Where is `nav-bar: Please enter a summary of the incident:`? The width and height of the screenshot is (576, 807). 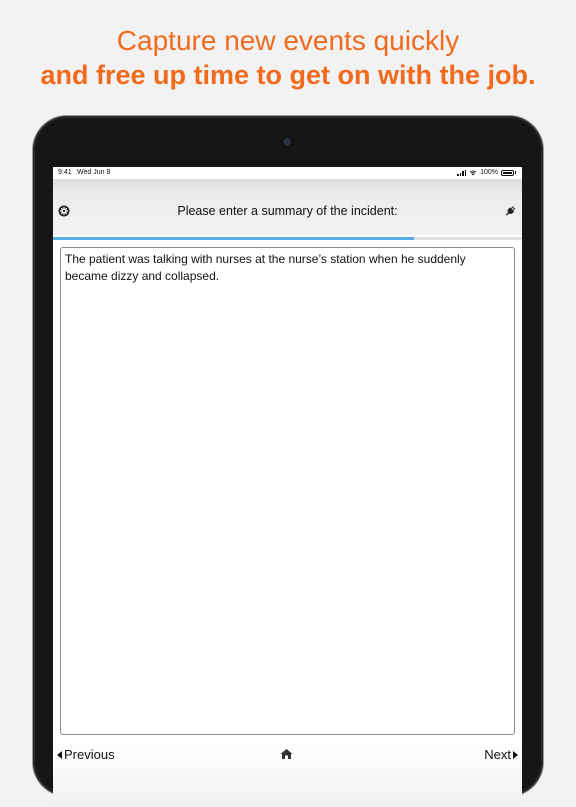 nav-bar: Please enter a summary of the incident: is located at coordinates (287, 207).